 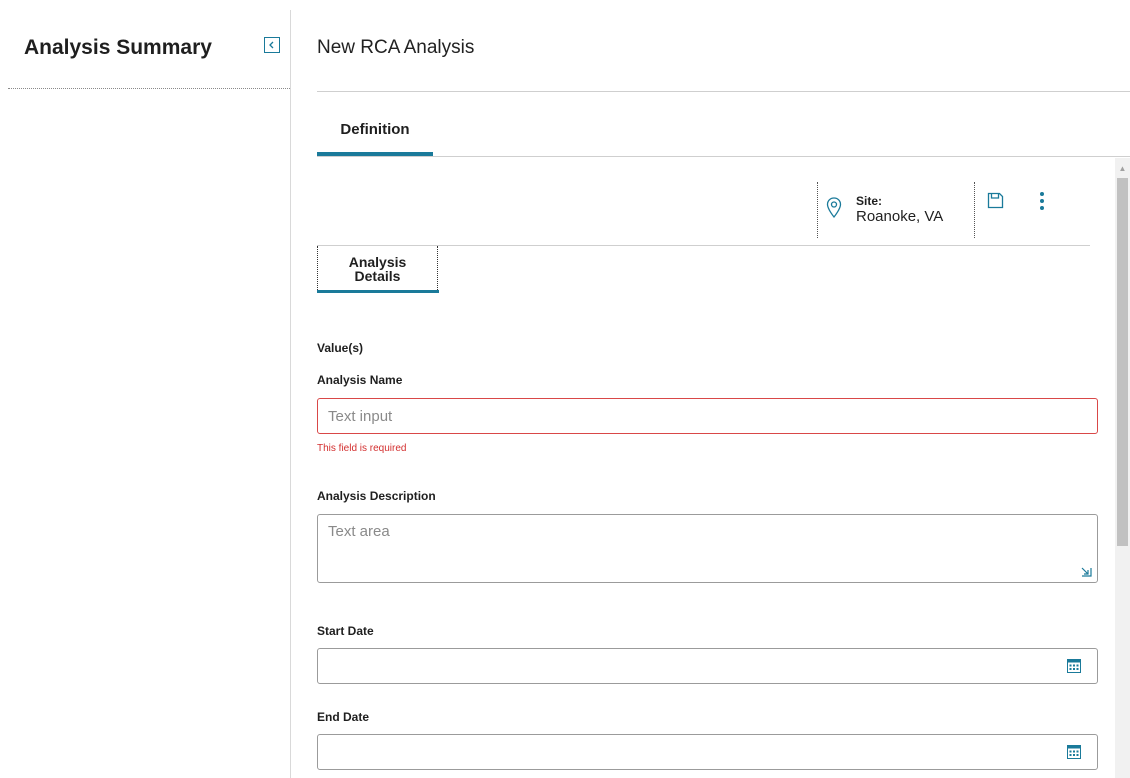 I want to click on scroll-up-arrow-icon: ▲, so click(x=1122, y=168).